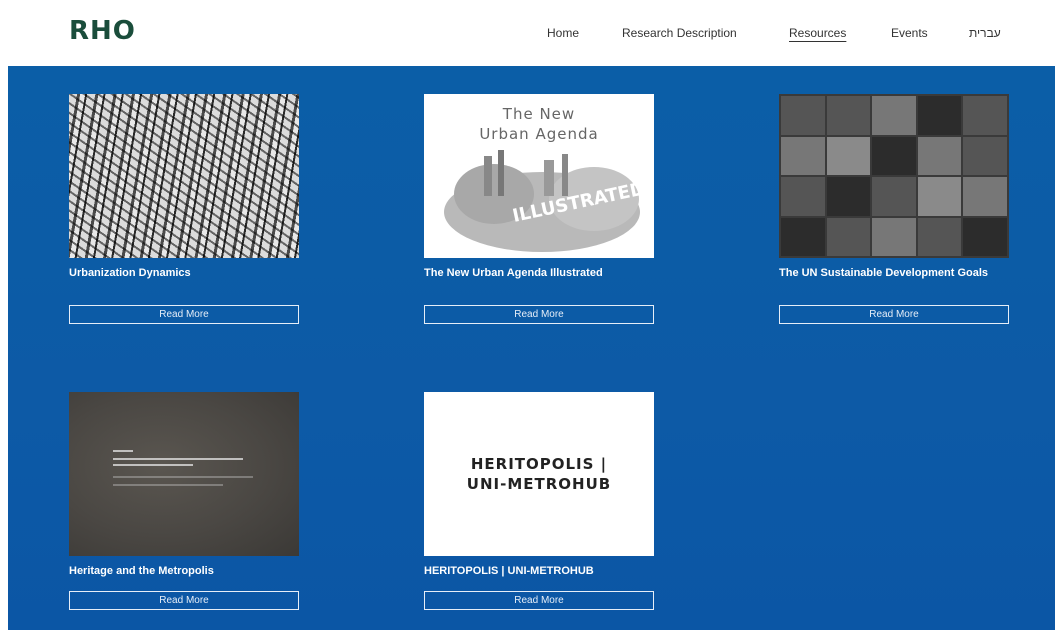 This screenshot has width=1055, height=630. What do you see at coordinates (563, 33) in the screenshot?
I see `nav-home: Home` at bounding box center [563, 33].